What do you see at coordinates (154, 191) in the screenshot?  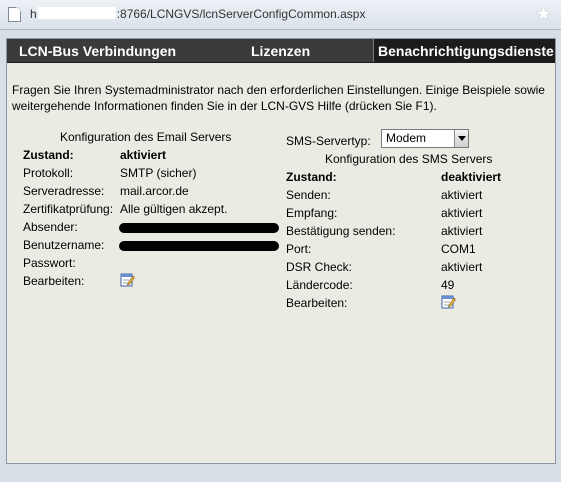 I see `email-value-serveradresse: mail.arcor.de` at bounding box center [154, 191].